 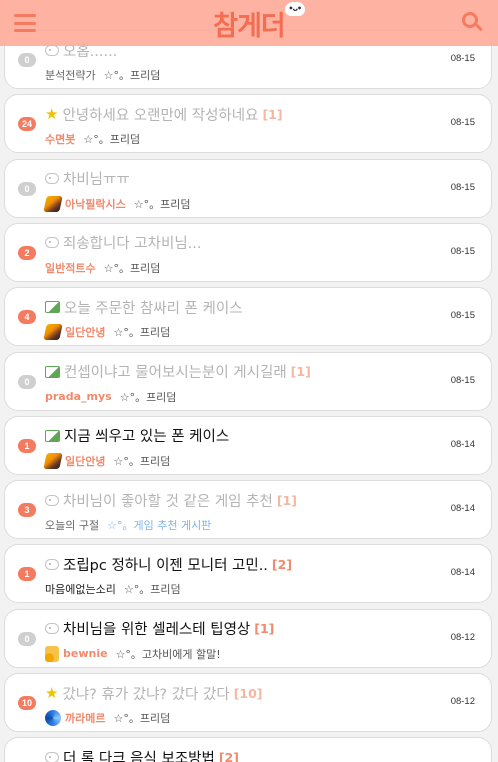 What do you see at coordinates (248, 693) in the screenshot?
I see `comment-count: [10]` at bounding box center [248, 693].